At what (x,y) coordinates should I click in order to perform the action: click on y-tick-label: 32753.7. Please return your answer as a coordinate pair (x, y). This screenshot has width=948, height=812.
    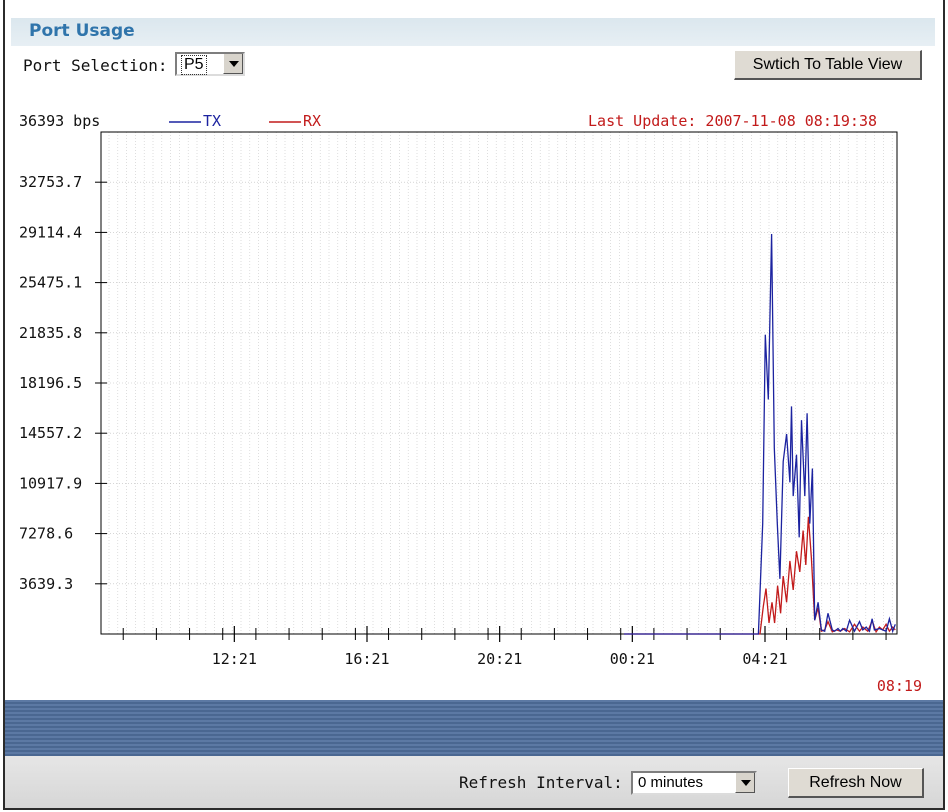
    Looking at the image, I should click on (50, 182).